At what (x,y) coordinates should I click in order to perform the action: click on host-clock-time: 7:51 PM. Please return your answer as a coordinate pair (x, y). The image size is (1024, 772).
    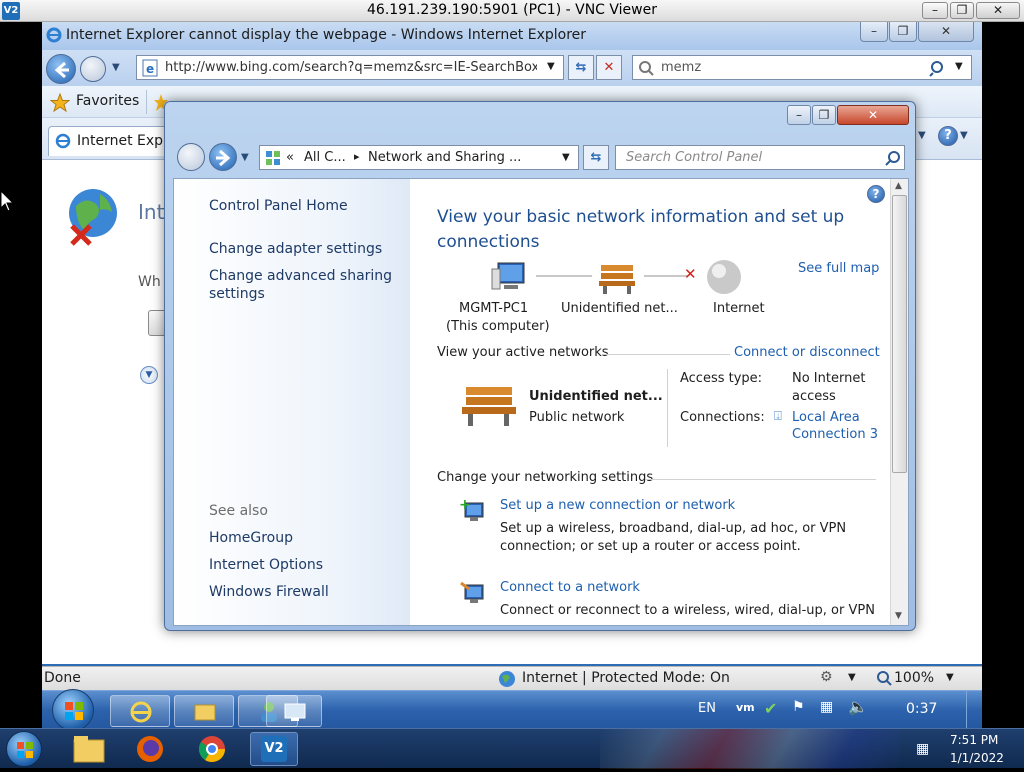
    Looking at the image, I should click on (974, 740).